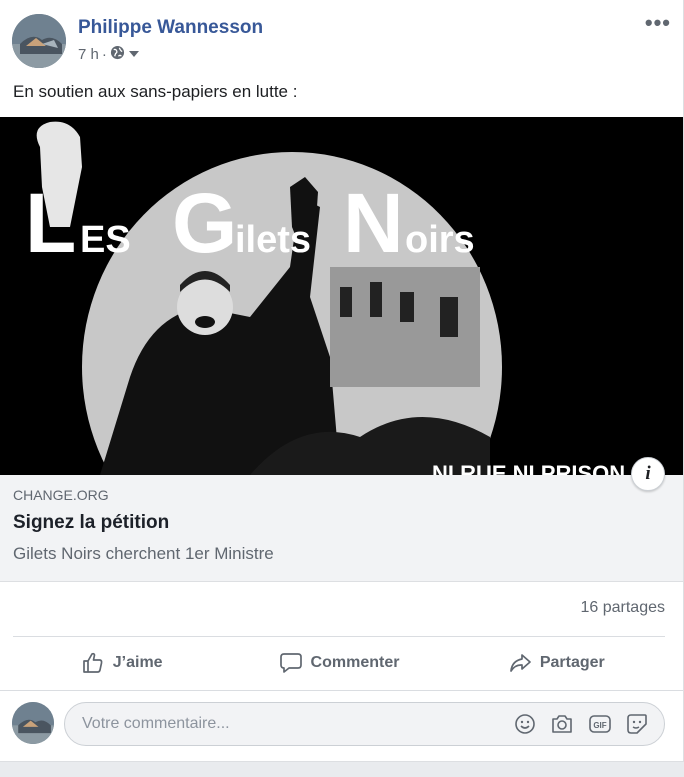 Image resolution: width=684 pixels, height=777 pixels. What do you see at coordinates (525, 726) in the screenshot?
I see `smiley-icon` at bounding box center [525, 726].